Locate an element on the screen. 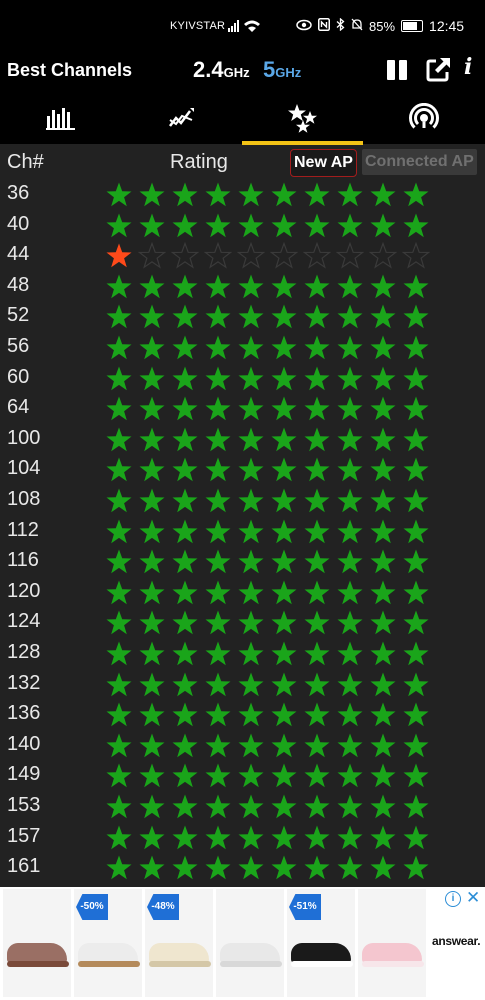  pause-button is located at coordinates (397, 70).